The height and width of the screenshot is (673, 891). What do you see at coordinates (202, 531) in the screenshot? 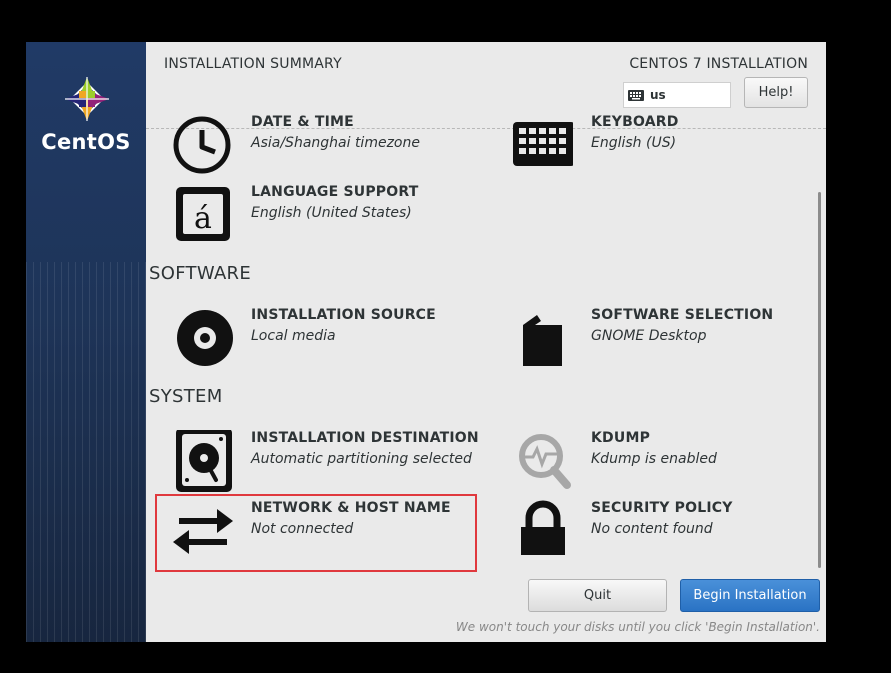
I see `network-arrows-icon` at bounding box center [202, 531].